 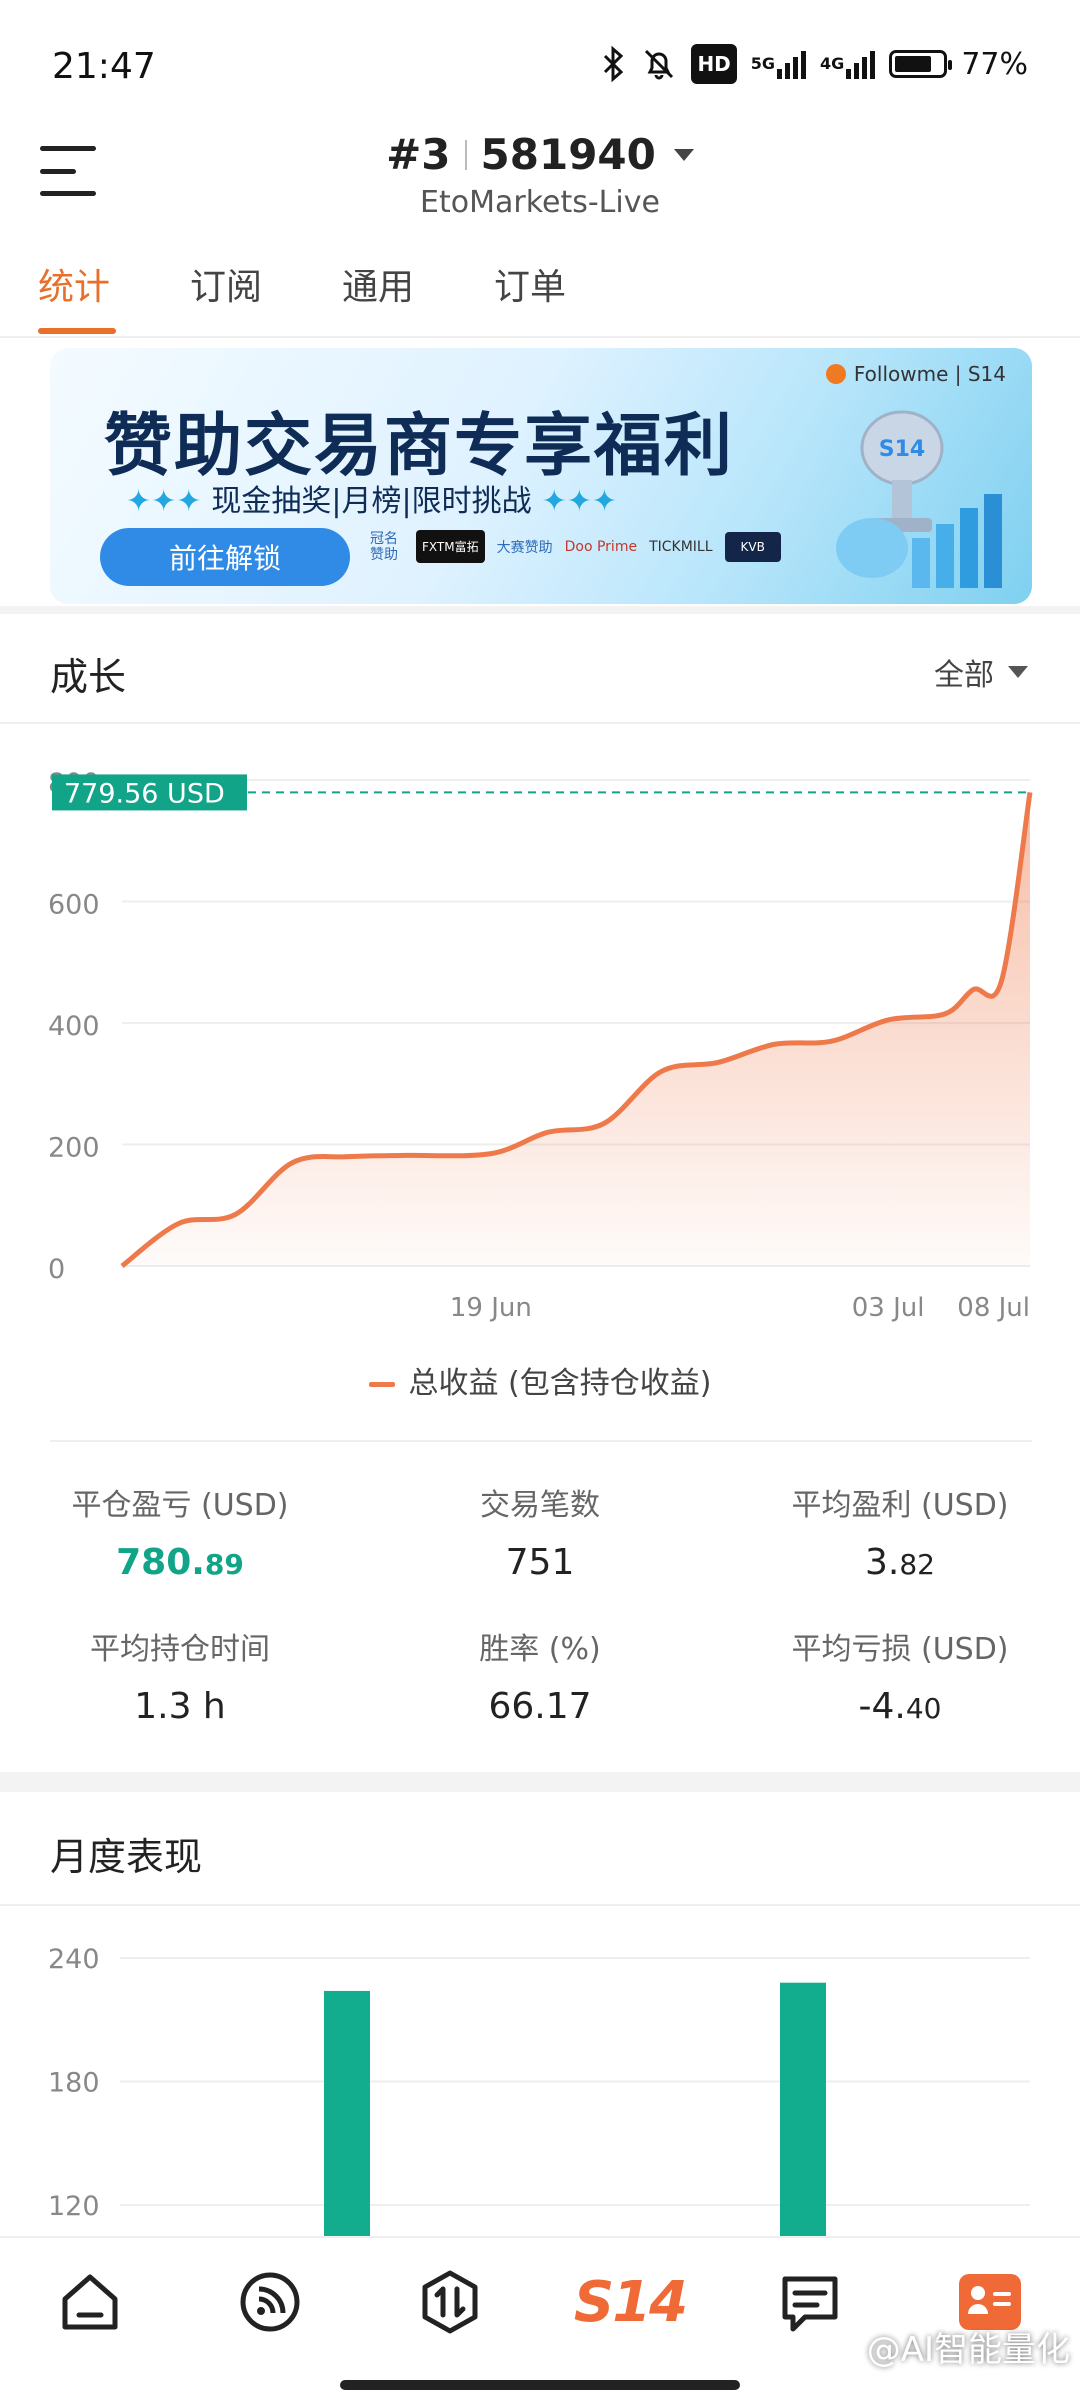 I want to click on banner-brand: Followme | S14, so click(x=915, y=374).